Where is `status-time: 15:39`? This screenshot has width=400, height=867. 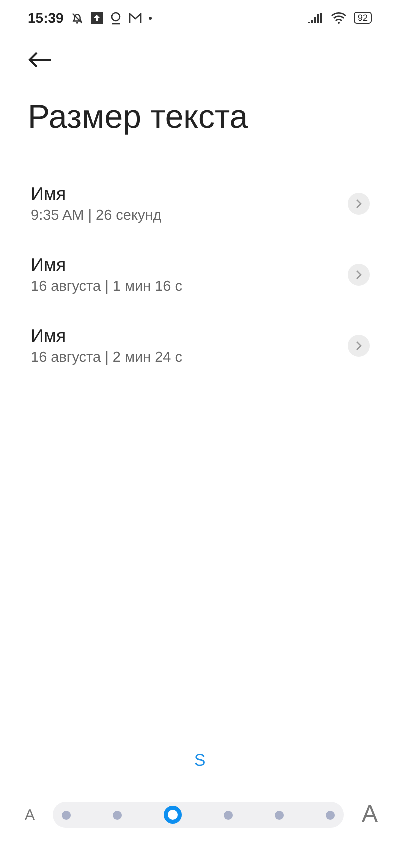 status-time: 15:39 is located at coordinates (46, 18).